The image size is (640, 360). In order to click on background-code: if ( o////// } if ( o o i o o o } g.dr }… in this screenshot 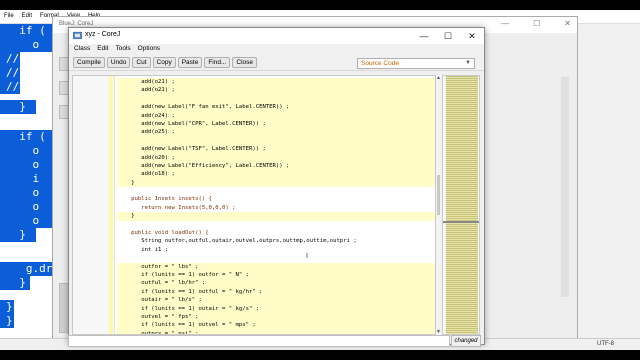, I will do `click(28, 176)`.